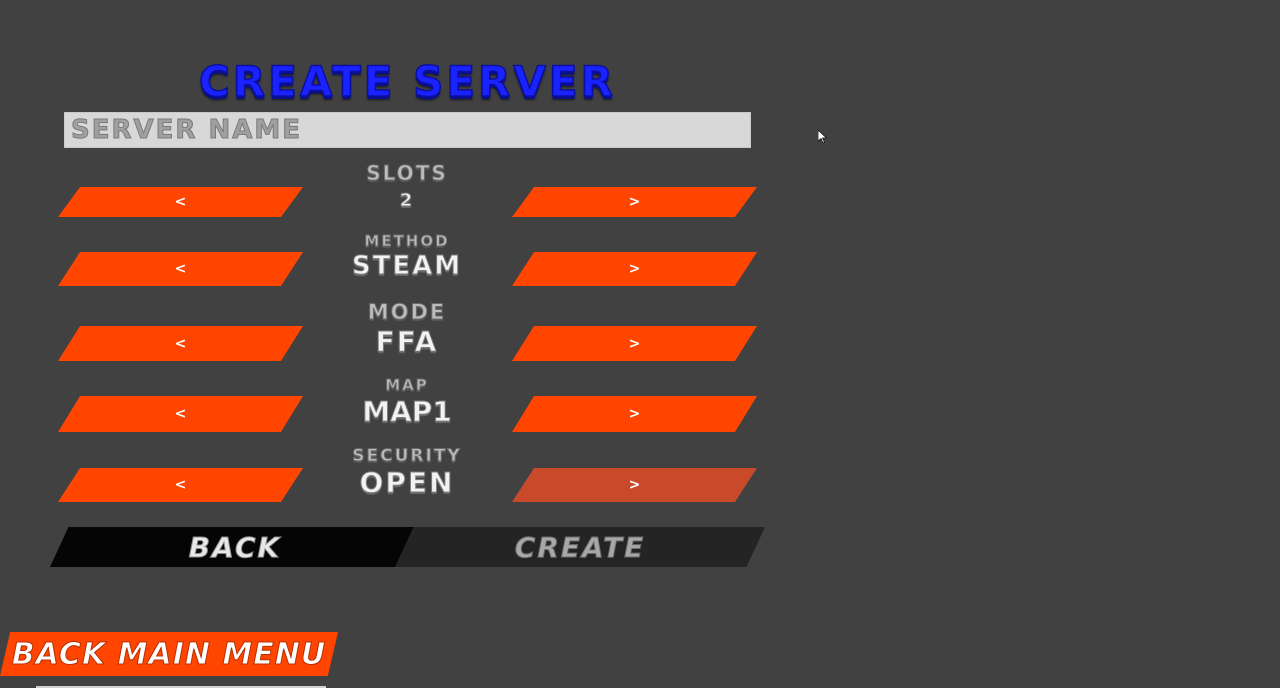 The width and height of the screenshot is (1280, 688). What do you see at coordinates (407, 266) in the screenshot?
I see `method-value: STEAM` at bounding box center [407, 266].